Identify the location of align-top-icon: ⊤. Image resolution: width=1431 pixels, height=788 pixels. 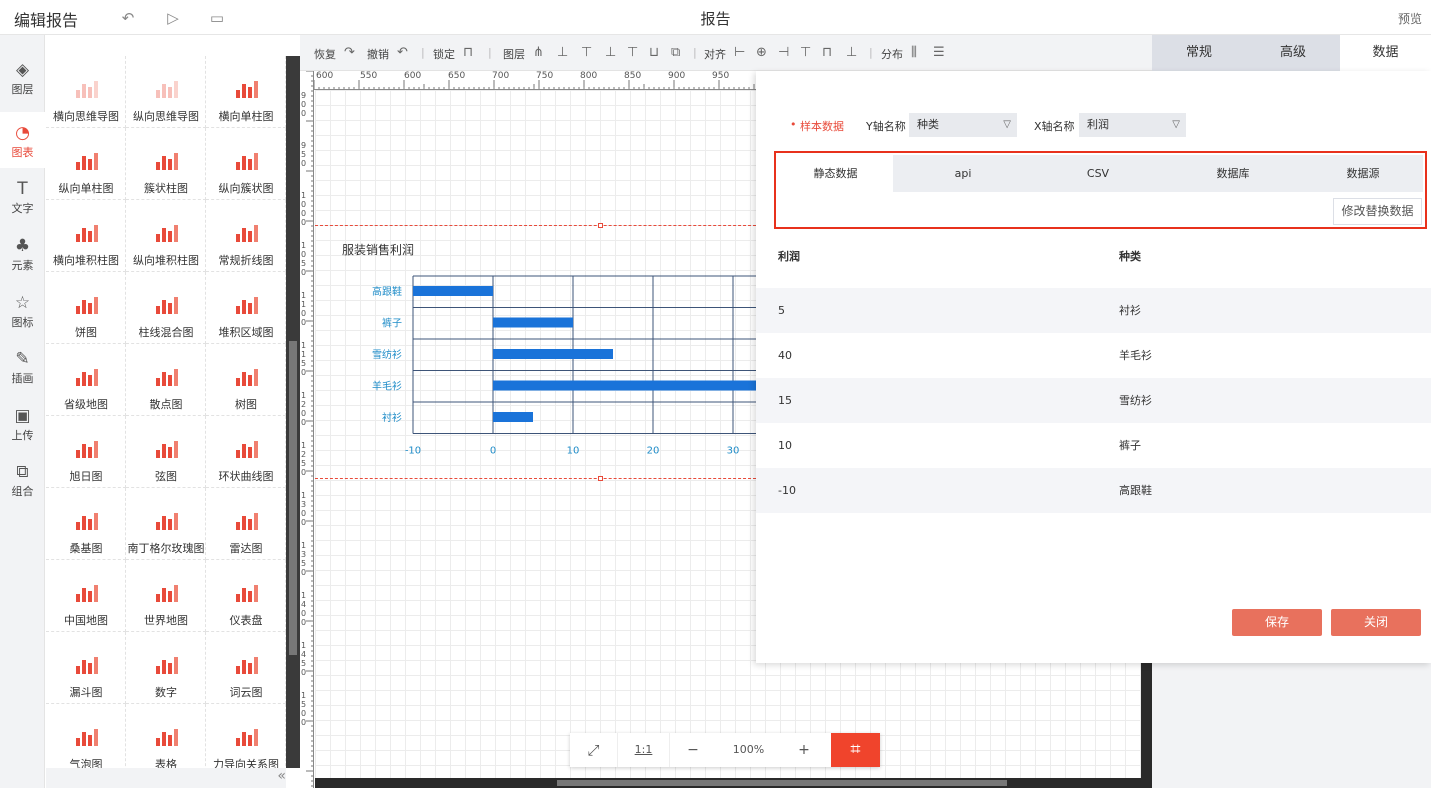
(805, 52).